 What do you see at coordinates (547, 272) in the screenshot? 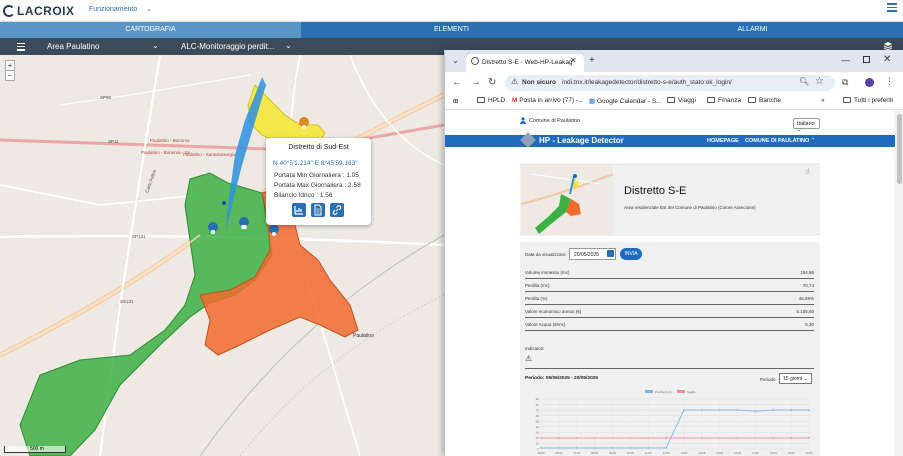
I see `row-label: Volume immesso (mc)` at bounding box center [547, 272].